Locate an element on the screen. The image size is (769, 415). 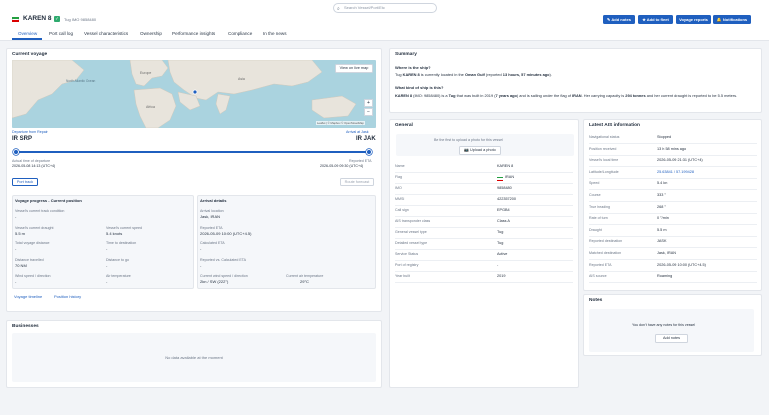
atd-value: 2026-05-08 14:13 (UTC+4) is located at coordinates (34, 166).